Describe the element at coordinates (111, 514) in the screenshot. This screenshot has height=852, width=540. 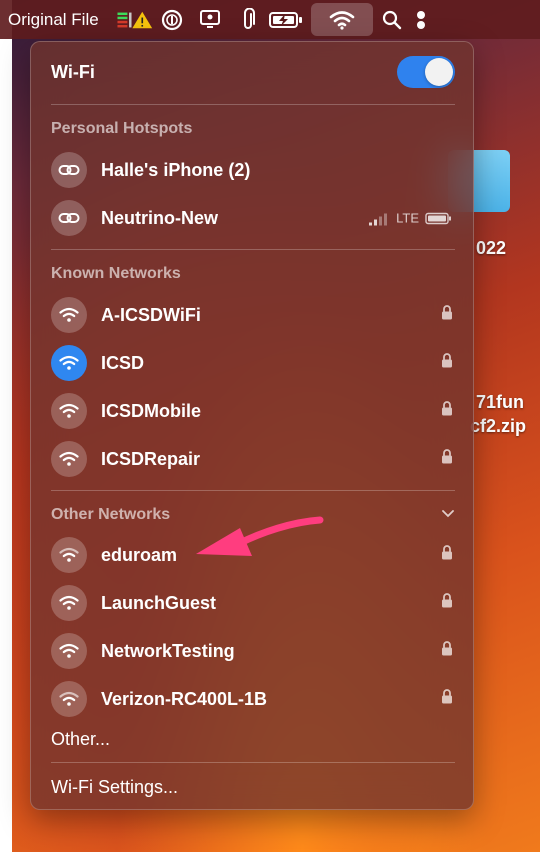
I see `section-label: Other Networks` at that location.